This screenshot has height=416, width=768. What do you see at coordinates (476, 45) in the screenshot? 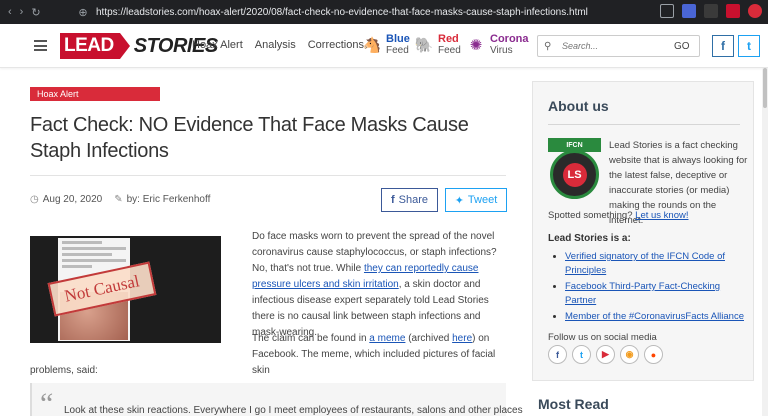
I see `virus-icon: ✺` at bounding box center [476, 45].